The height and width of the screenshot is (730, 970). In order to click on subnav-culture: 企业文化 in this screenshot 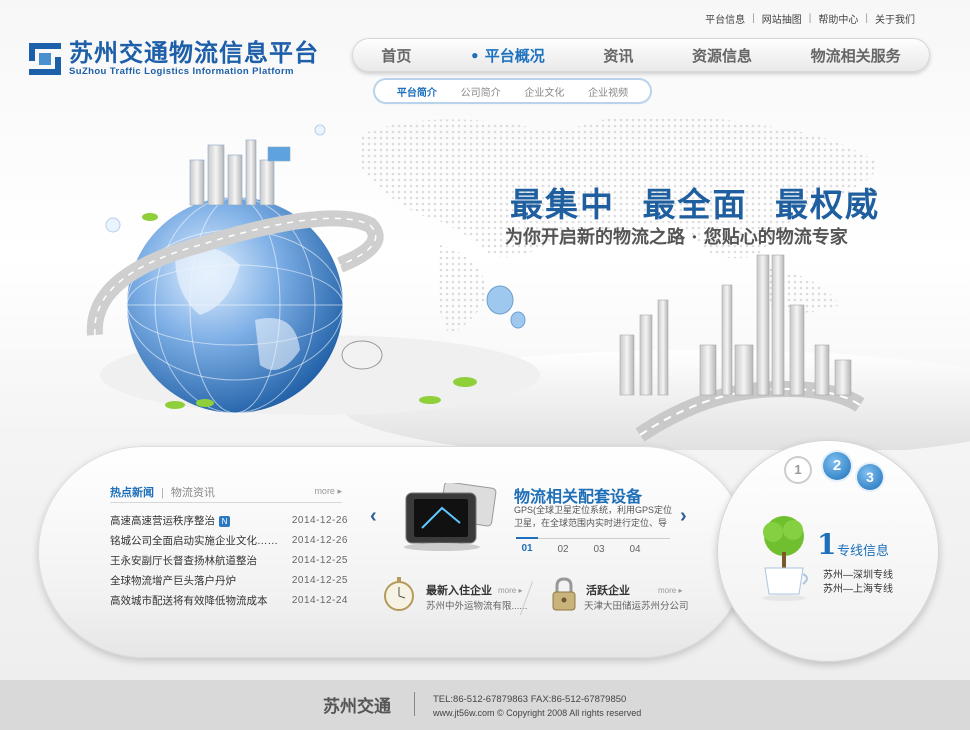, I will do `click(544, 91)`.